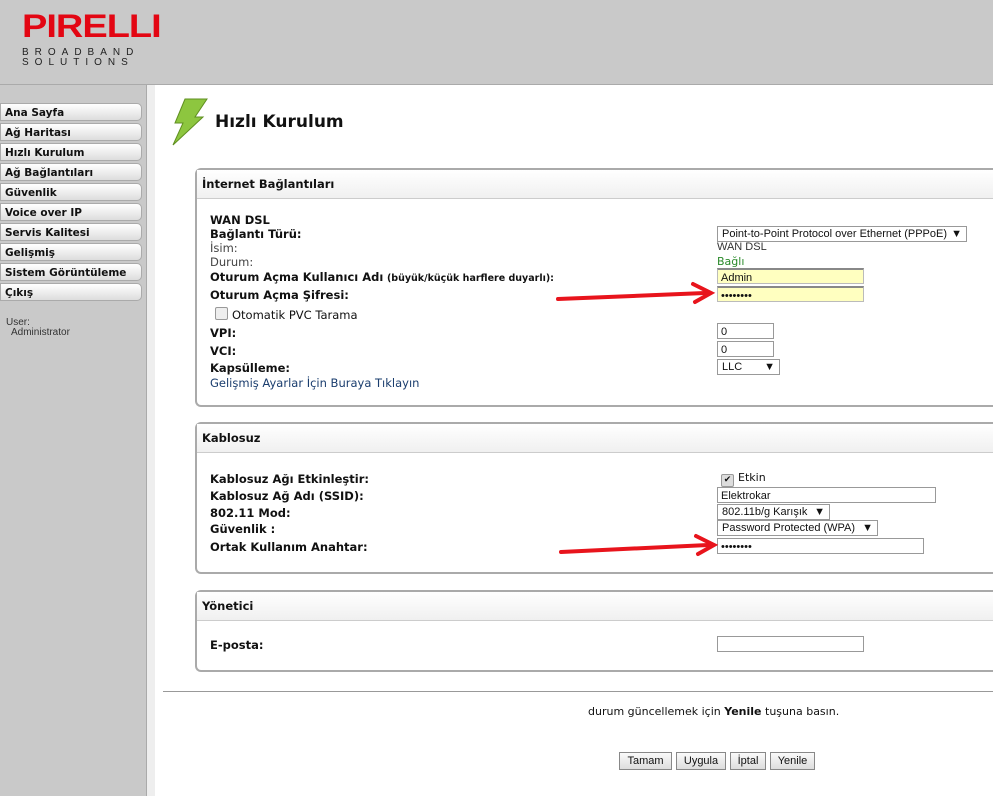 The width and height of the screenshot is (993, 796). I want to click on nav-guvenlik: Güvenlik, so click(71, 192).